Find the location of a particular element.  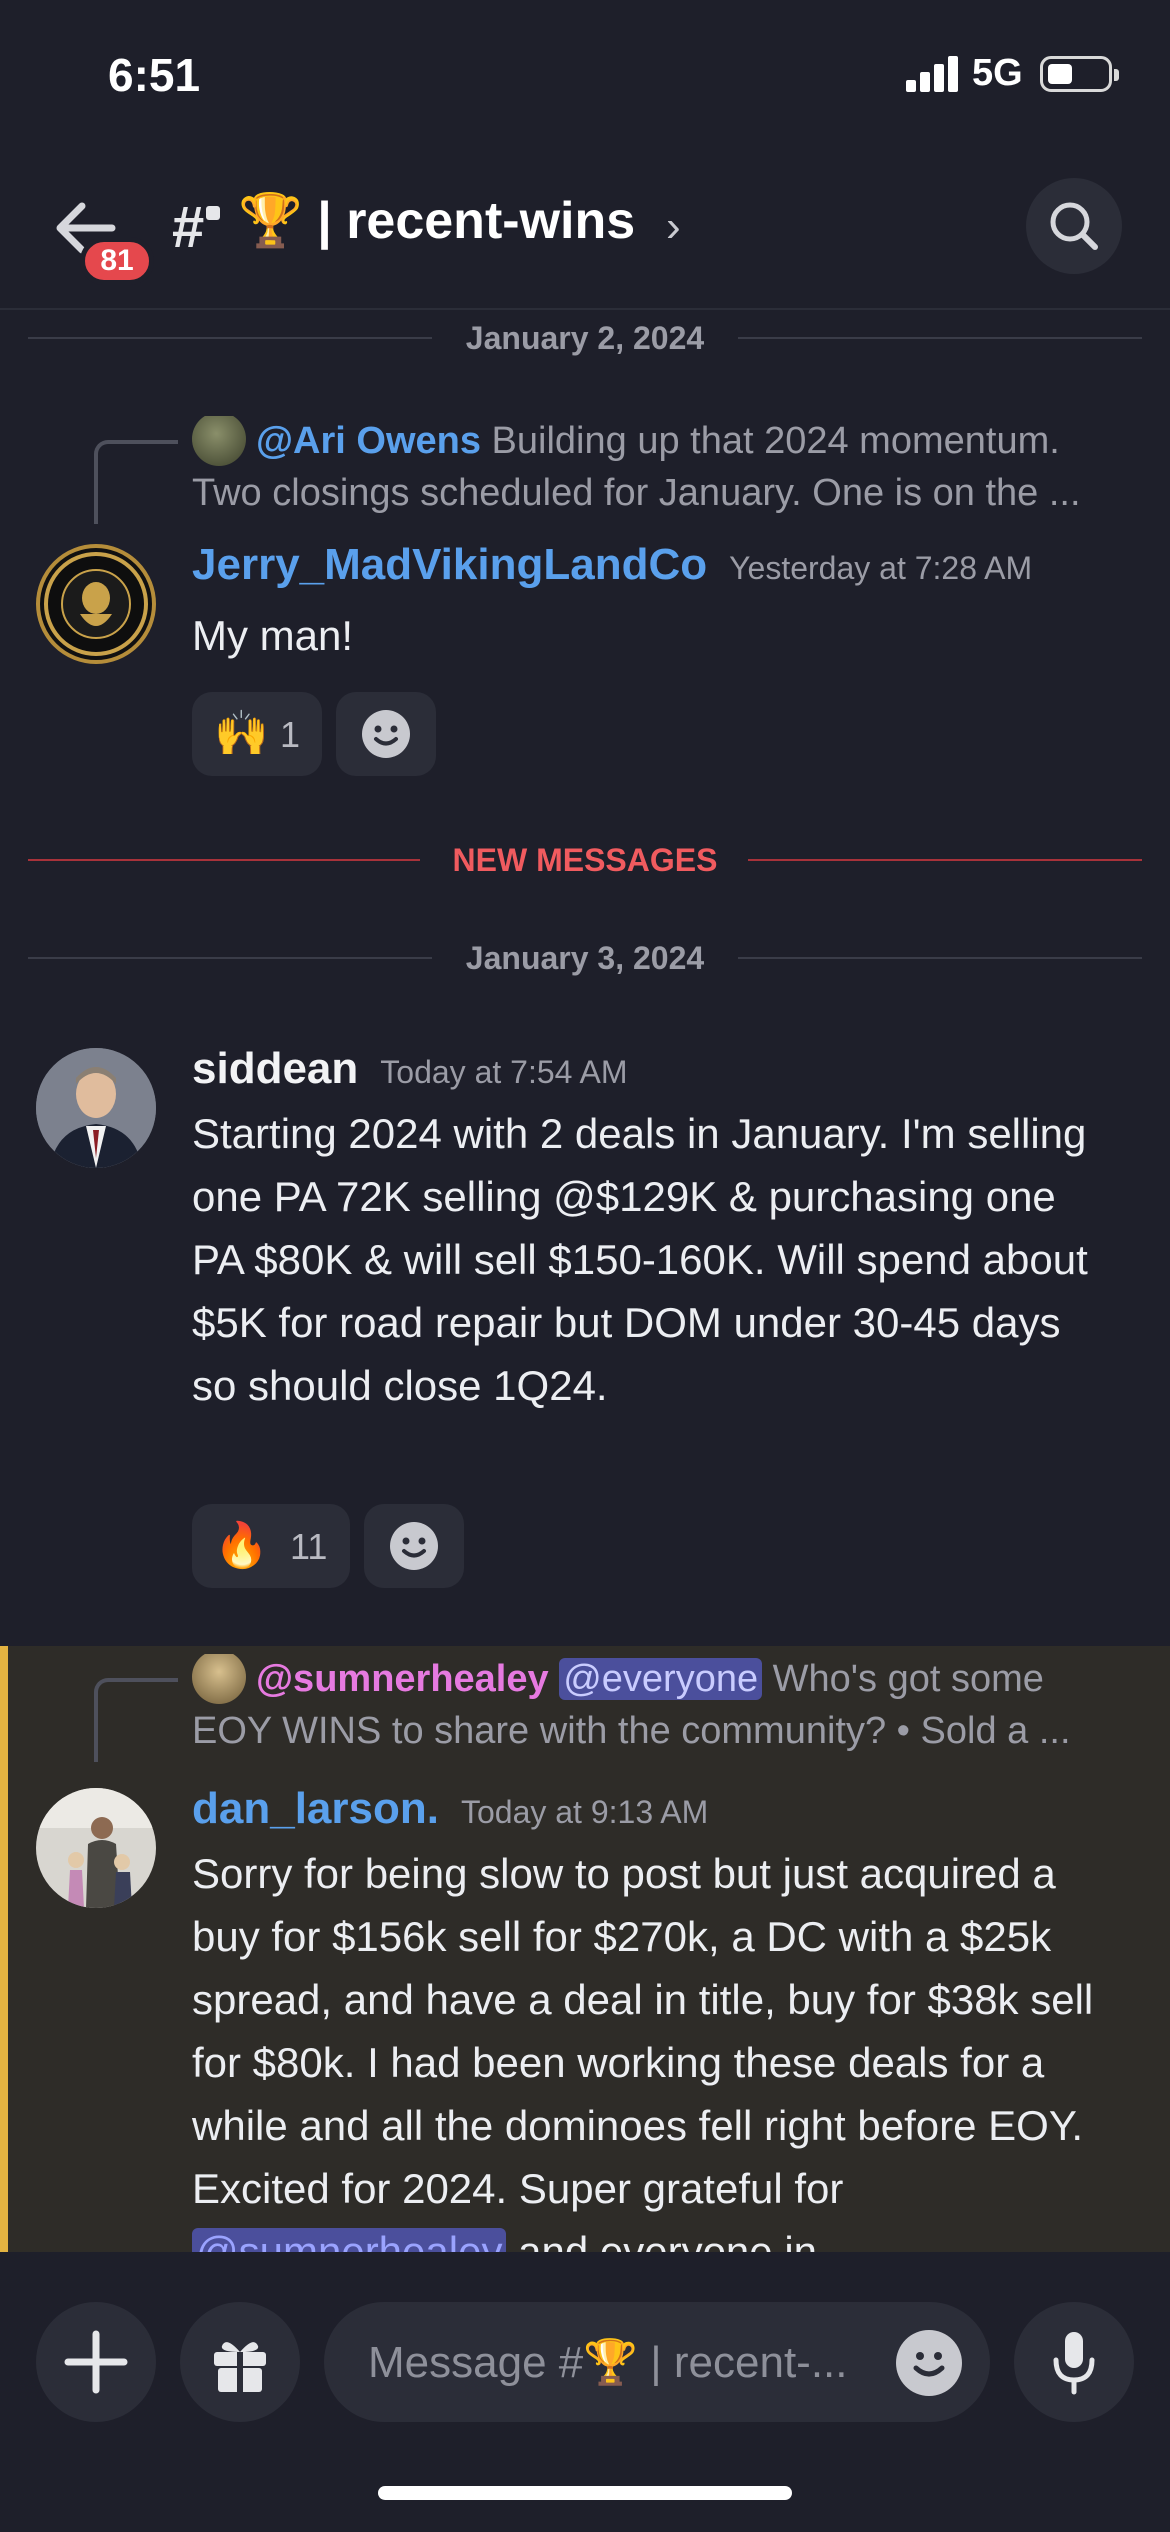

portrait-avatar-icon is located at coordinates (96, 1108).